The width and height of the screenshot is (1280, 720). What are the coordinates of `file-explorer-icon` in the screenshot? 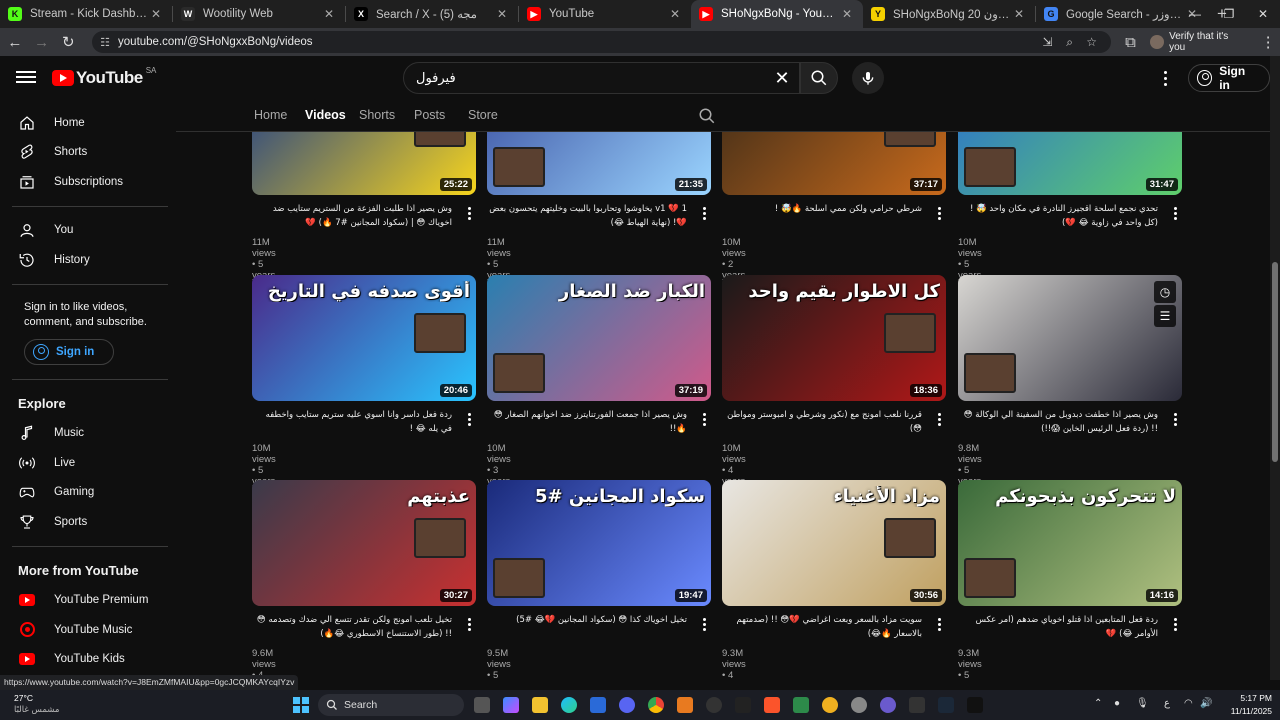 It's located at (540, 705).